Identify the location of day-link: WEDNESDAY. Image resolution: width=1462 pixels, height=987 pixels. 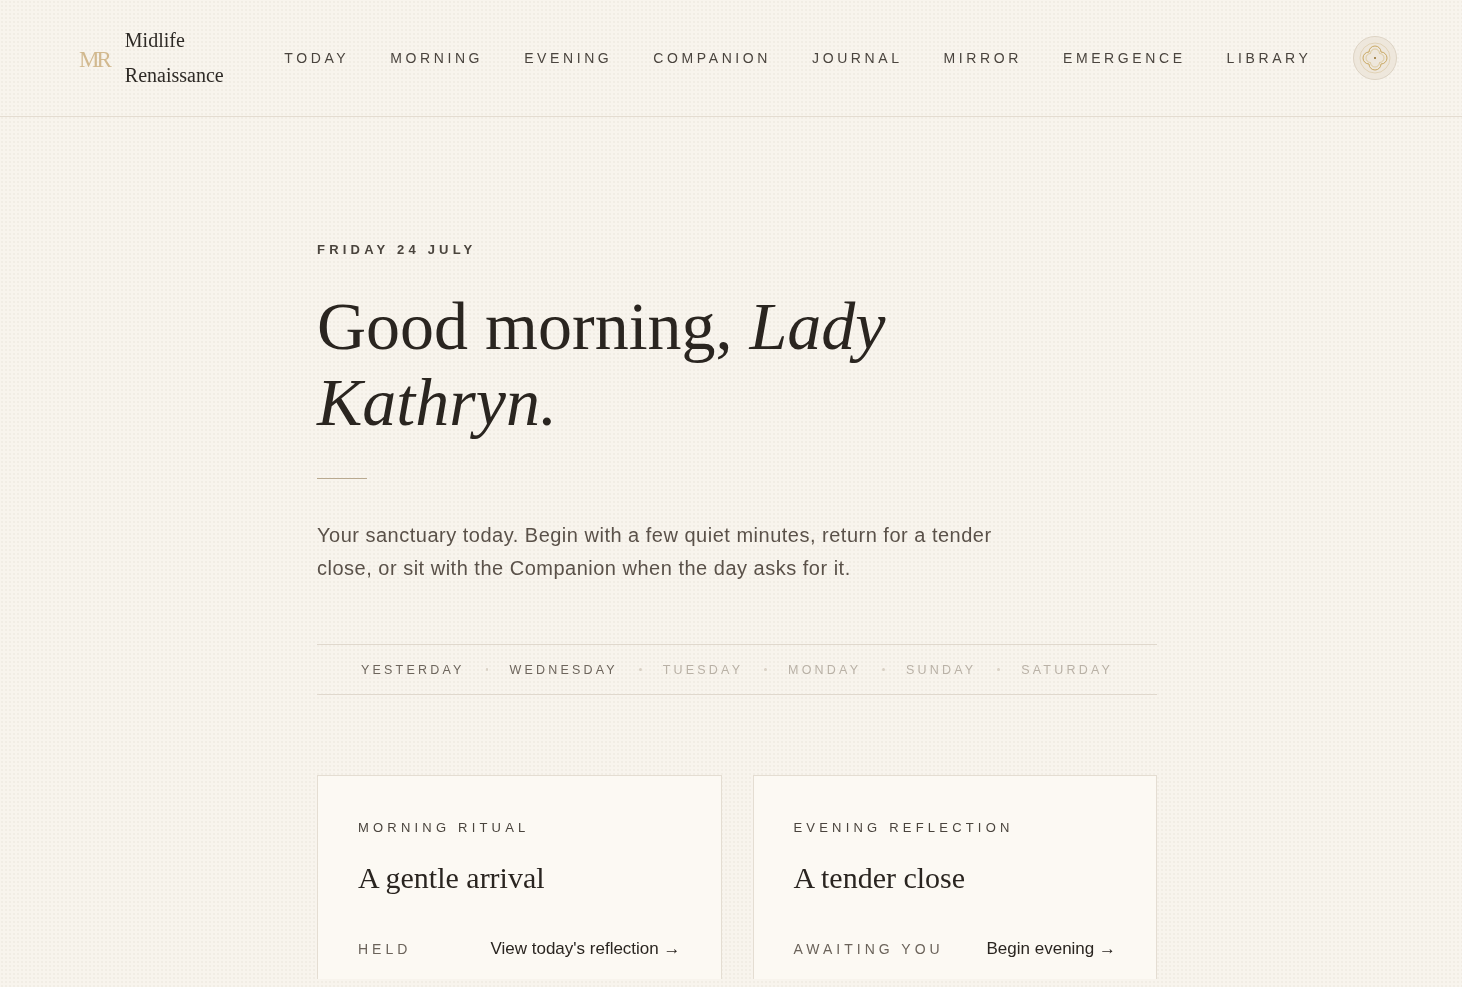
(563, 669).